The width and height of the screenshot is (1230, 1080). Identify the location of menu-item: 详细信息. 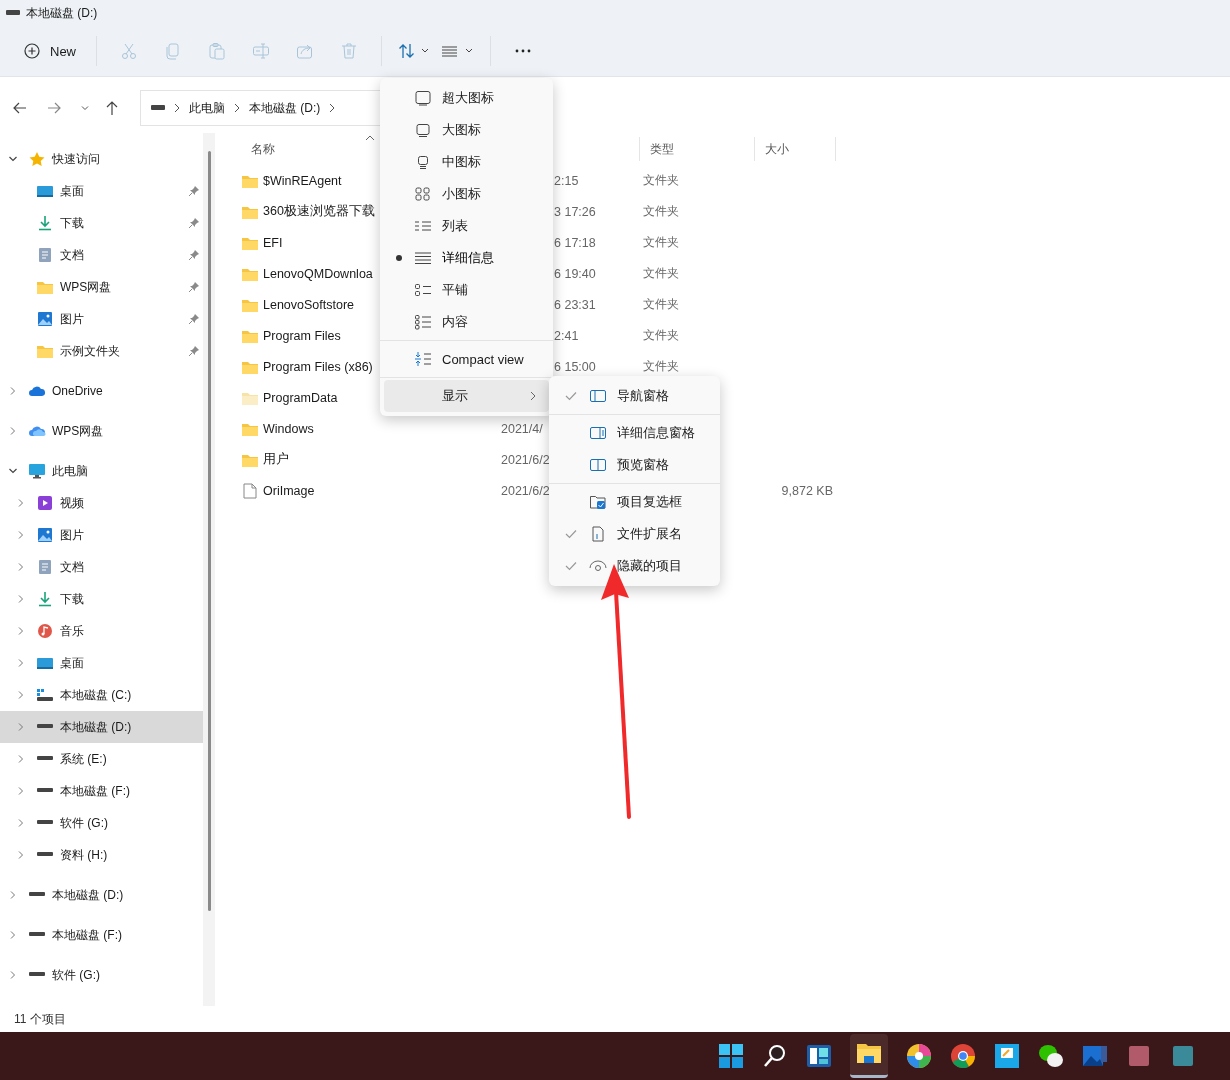
(466, 258).